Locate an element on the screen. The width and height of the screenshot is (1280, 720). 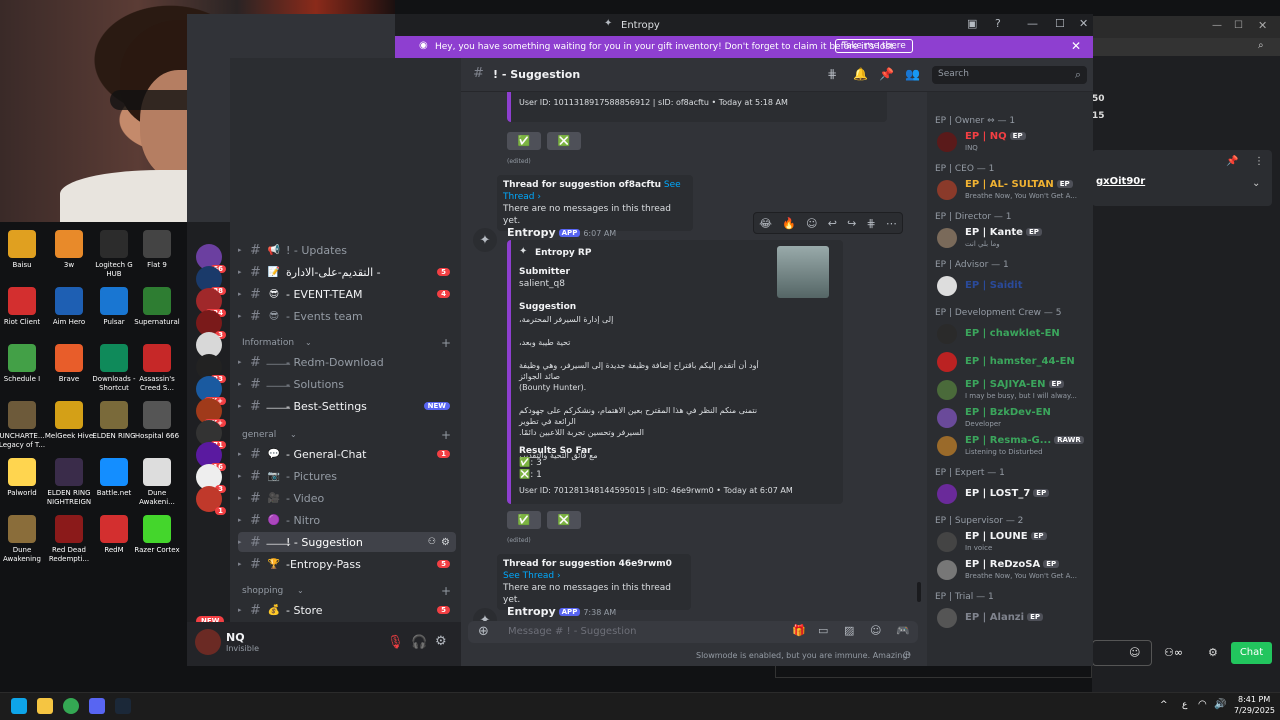
desktop-icon: Supernatural is located at coordinates (157, 307).